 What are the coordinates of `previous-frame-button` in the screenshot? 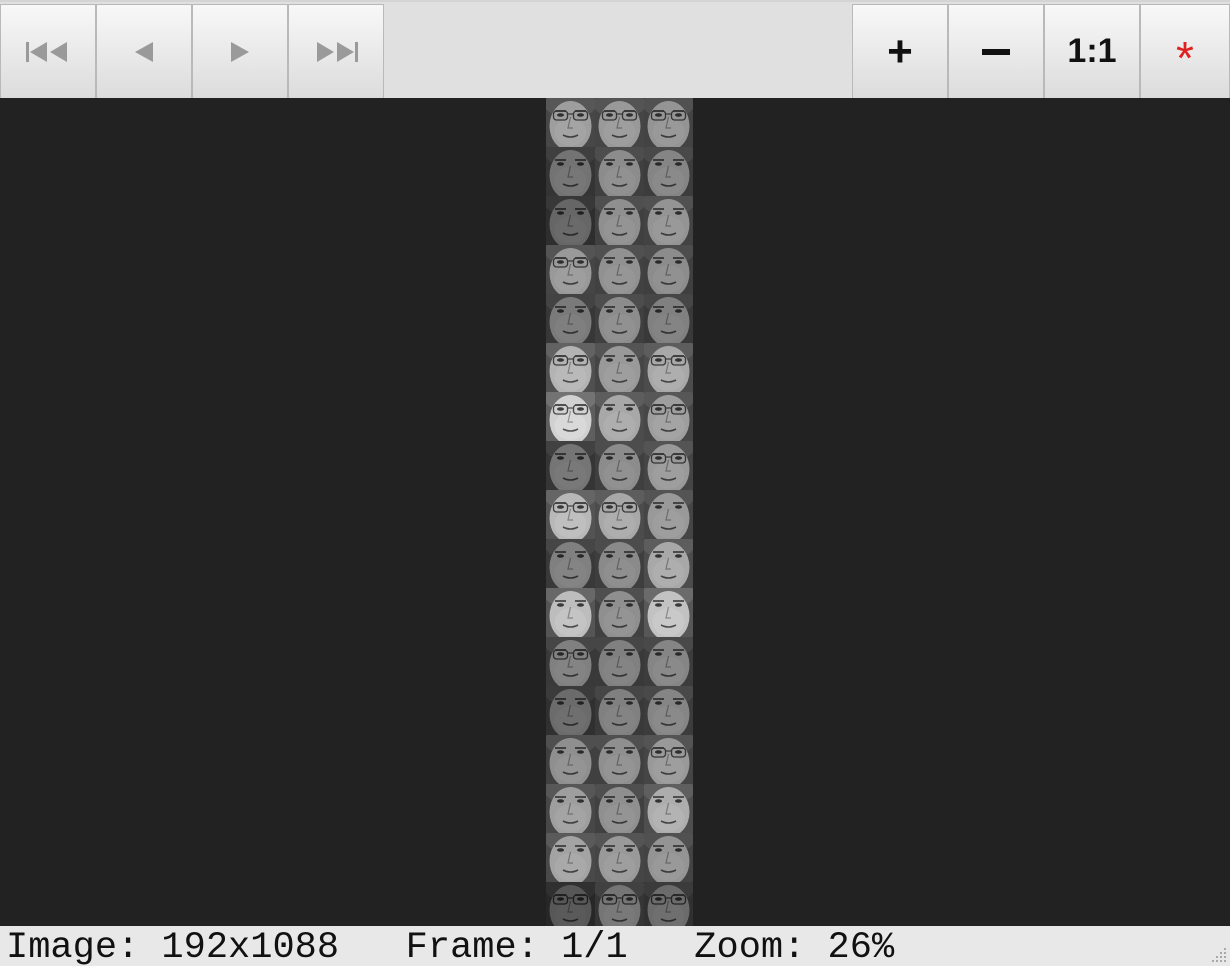 It's located at (144, 51).